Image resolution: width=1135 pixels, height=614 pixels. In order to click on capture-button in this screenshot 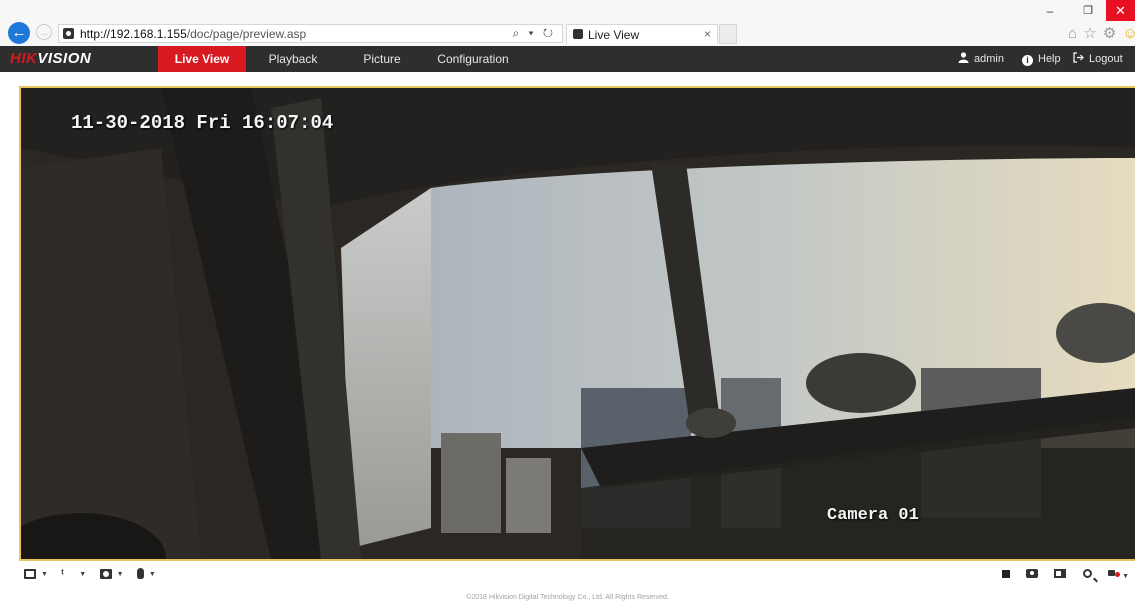, I will do `click(1032, 574)`.